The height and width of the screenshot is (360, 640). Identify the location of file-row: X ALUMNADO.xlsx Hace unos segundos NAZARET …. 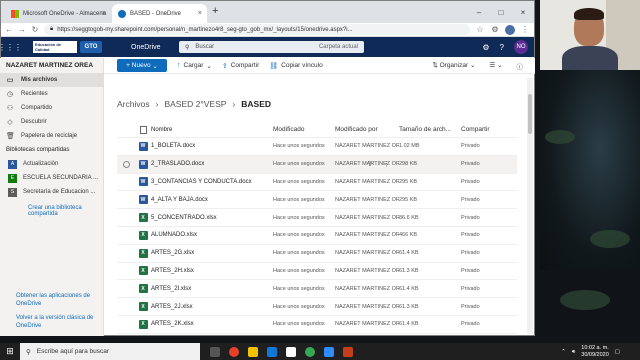
(317, 236).